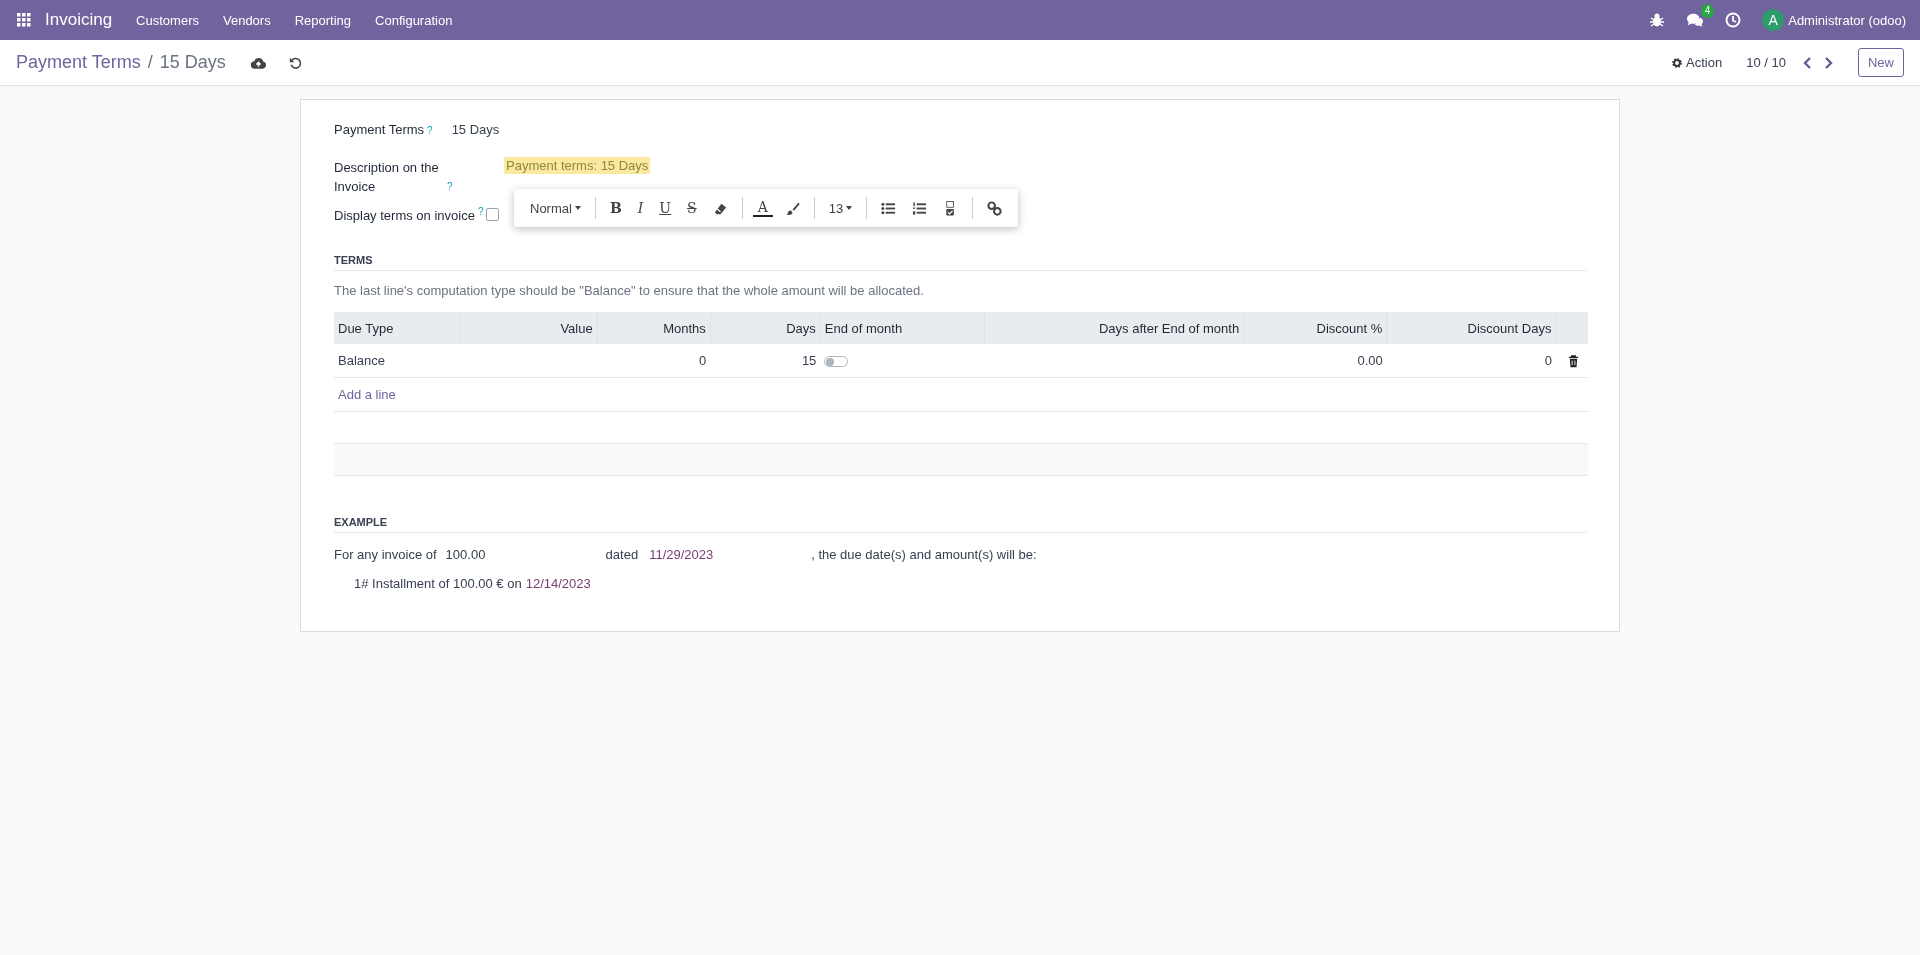 This screenshot has height=955, width=1920. What do you see at coordinates (475, 129) in the screenshot?
I see `field-value: 15 Days` at bounding box center [475, 129].